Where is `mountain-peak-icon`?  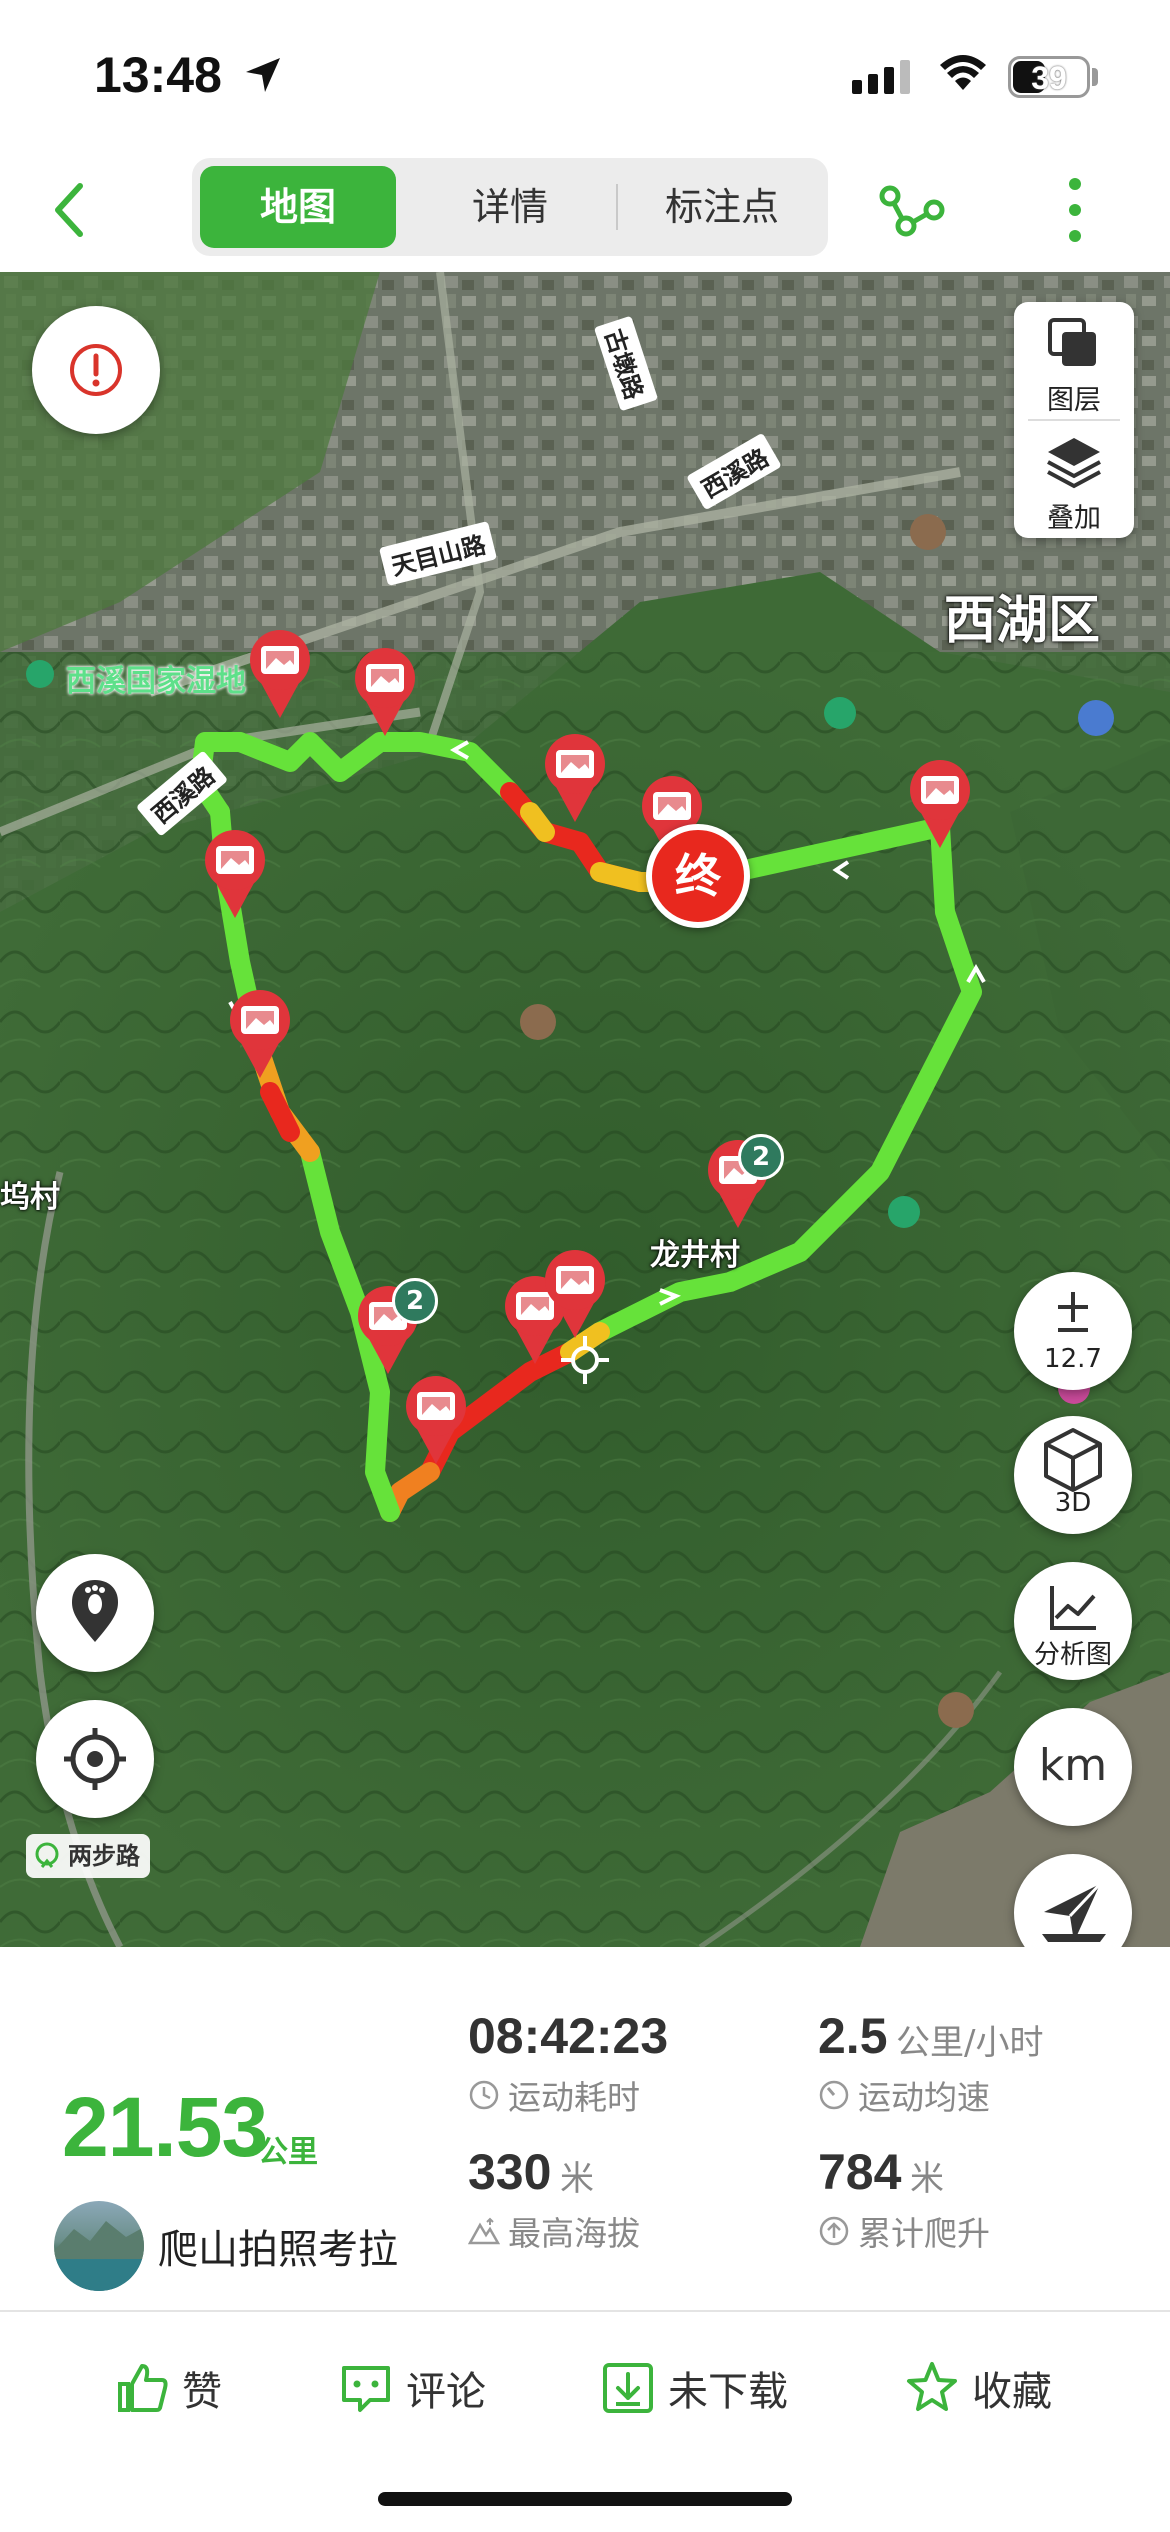 mountain-peak-icon is located at coordinates (484, 2231).